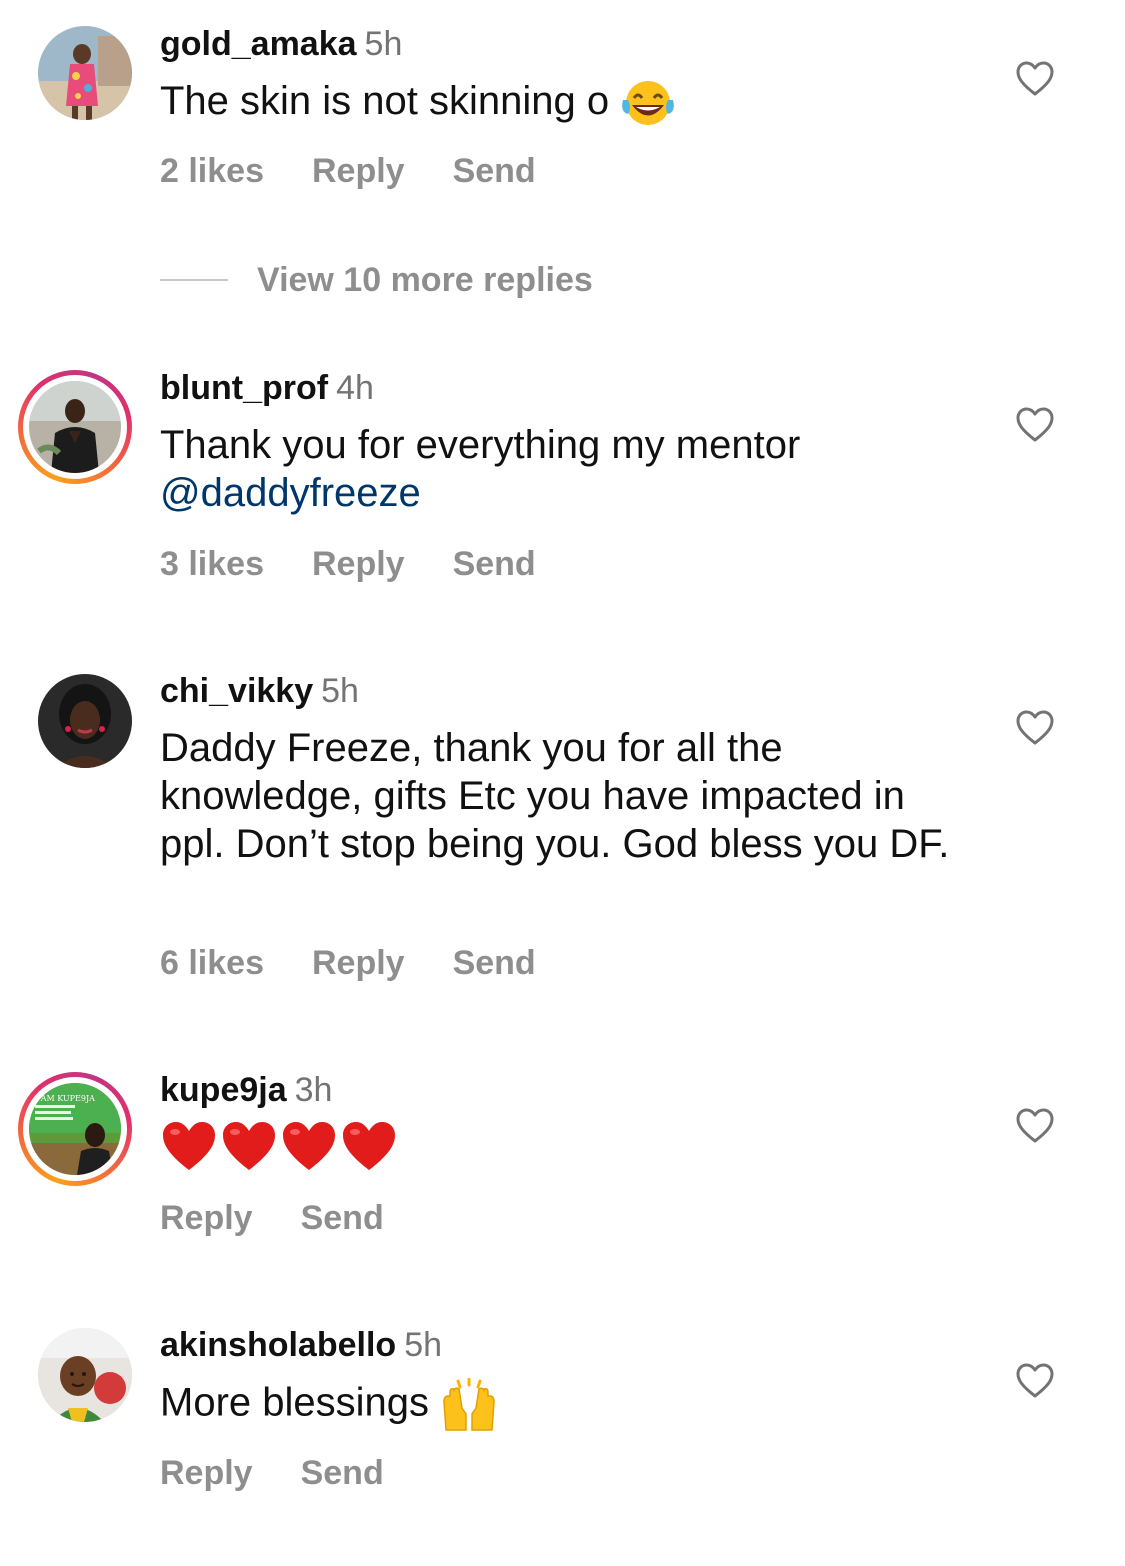 The height and width of the screenshot is (1566, 1125). I want to click on likes-count: 2 likes, so click(212, 171).